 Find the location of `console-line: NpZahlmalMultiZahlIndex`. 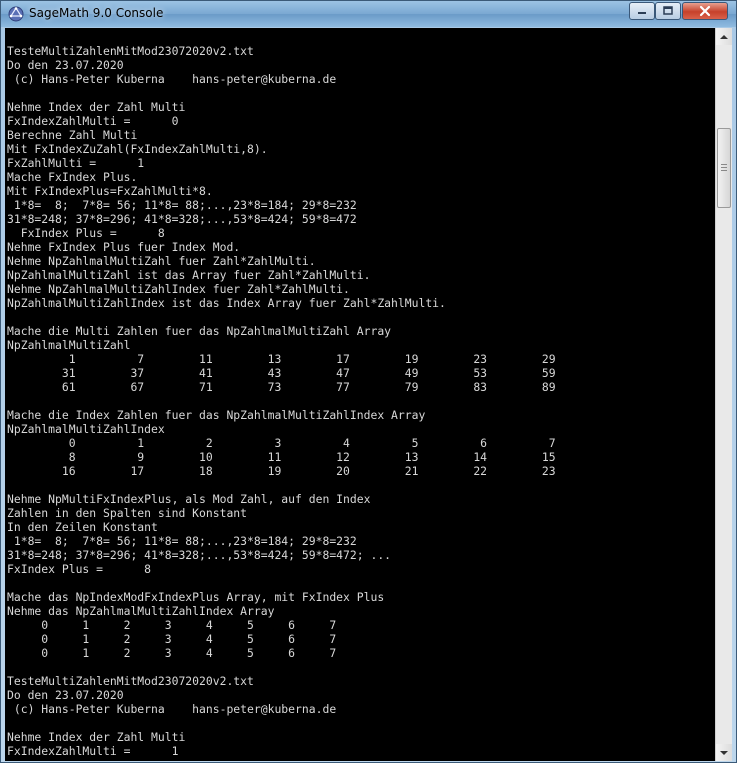

console-line: NpZahlmalMultiZahlIndex is located at coordinates (86, 429).